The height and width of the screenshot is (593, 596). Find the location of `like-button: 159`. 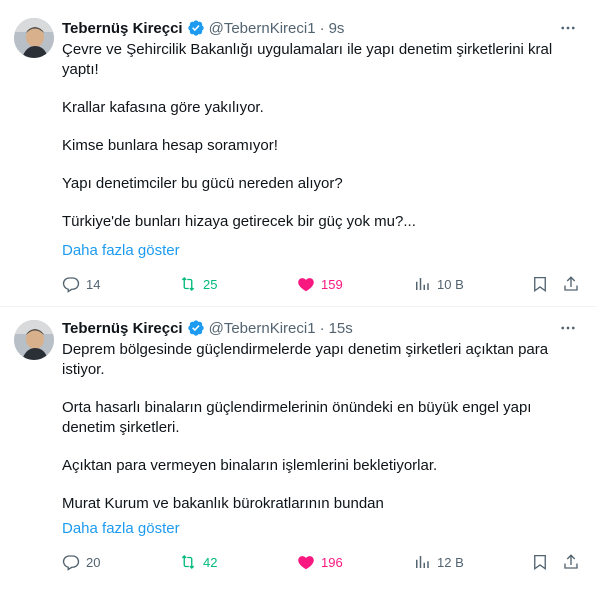

like-button: 159 is located at coordinates (320, 284).